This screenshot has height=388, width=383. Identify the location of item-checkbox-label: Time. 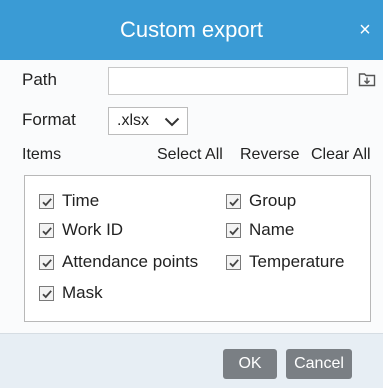
(81, 200).